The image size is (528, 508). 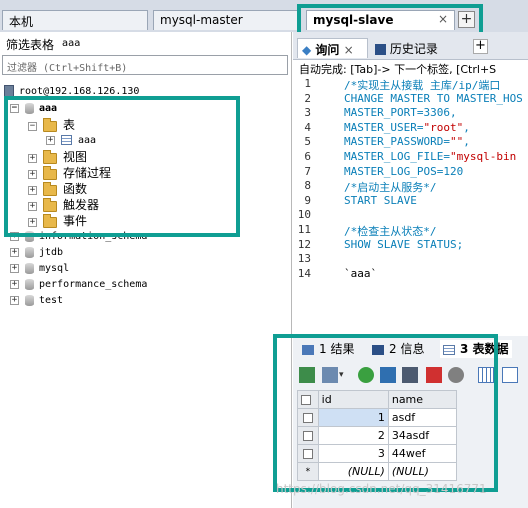 What do you see at coordinates (304, 258) in the screenshot?
I see `line-number: 13` at bounding box center [304, 258].